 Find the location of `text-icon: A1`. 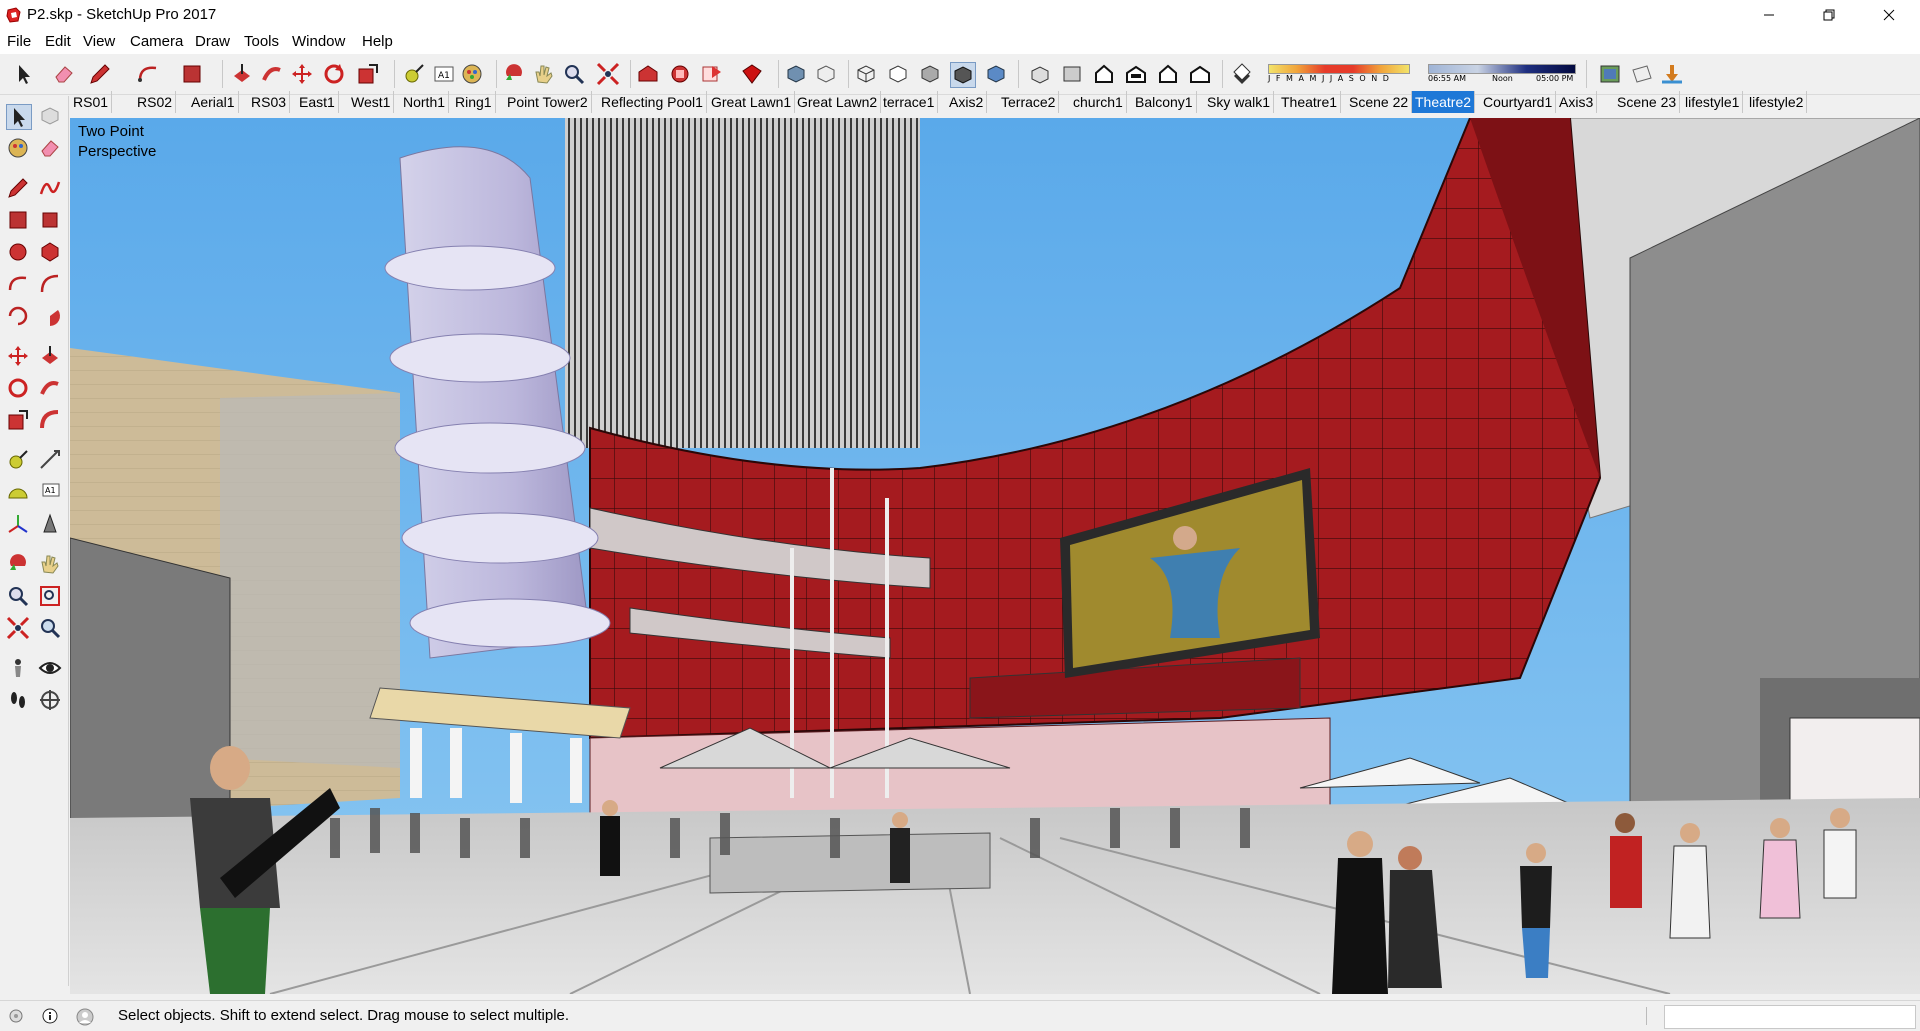

text-icon: A1 is located at coordinates (50, 492).